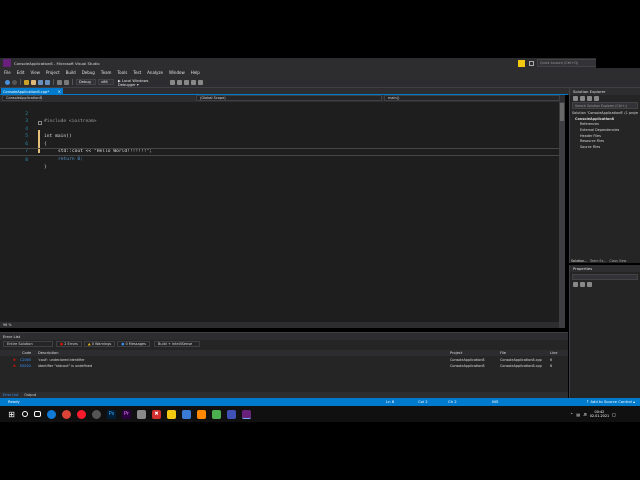 The image size is (640, 480). What do you see at coordinates (289, 98) in the screenshot?
I see `scope-combo: (Global Scope)` at bounding box center [289, 98].